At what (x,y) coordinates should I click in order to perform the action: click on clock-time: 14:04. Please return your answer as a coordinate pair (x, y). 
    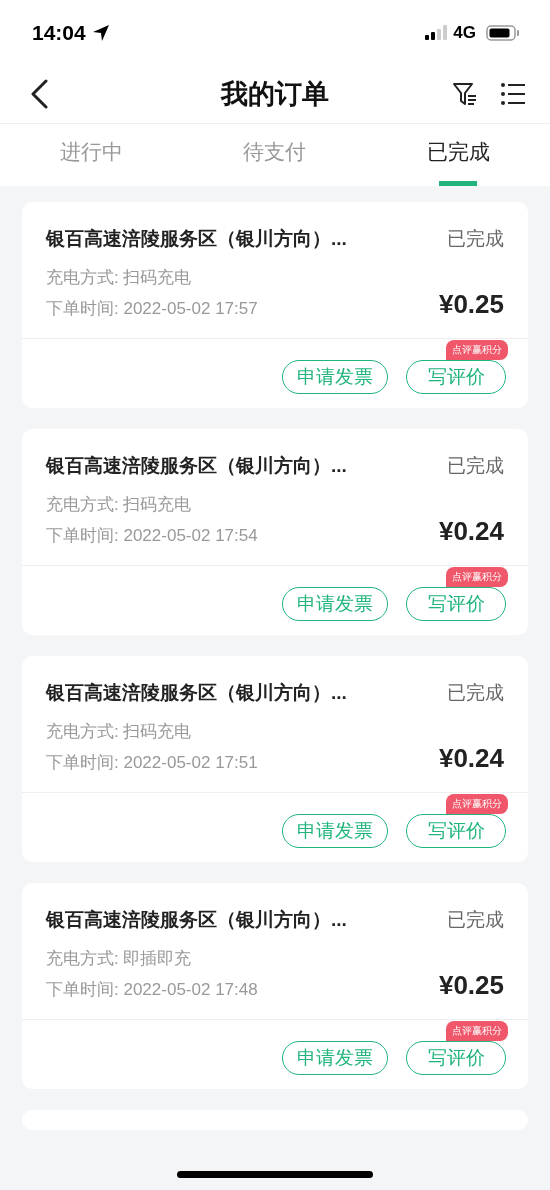
    Looking at the image, I should click on (59, 32).